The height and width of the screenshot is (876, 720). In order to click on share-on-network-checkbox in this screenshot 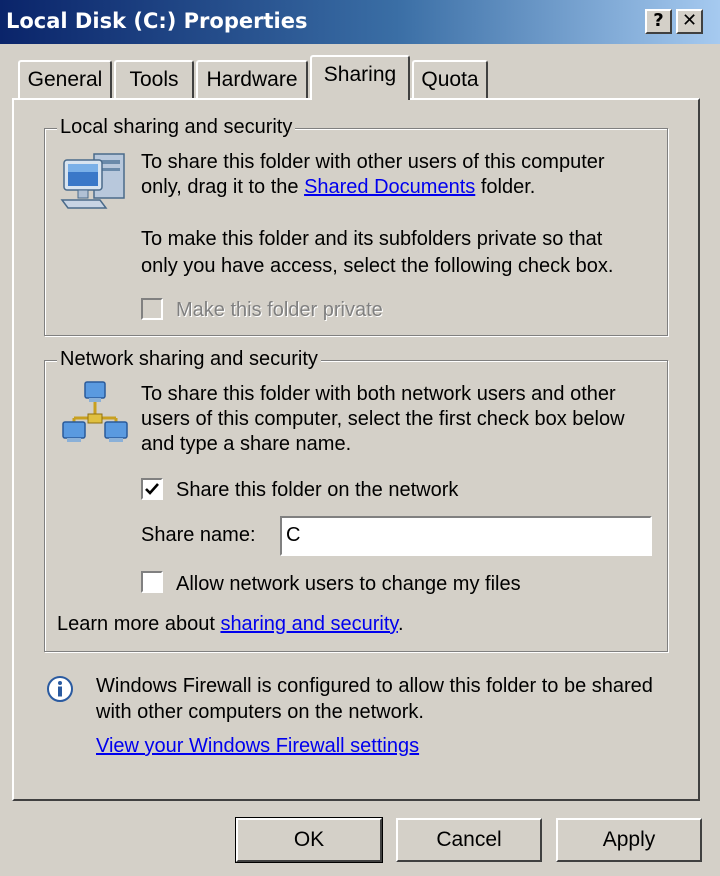, I will do `click(152, 489)`.